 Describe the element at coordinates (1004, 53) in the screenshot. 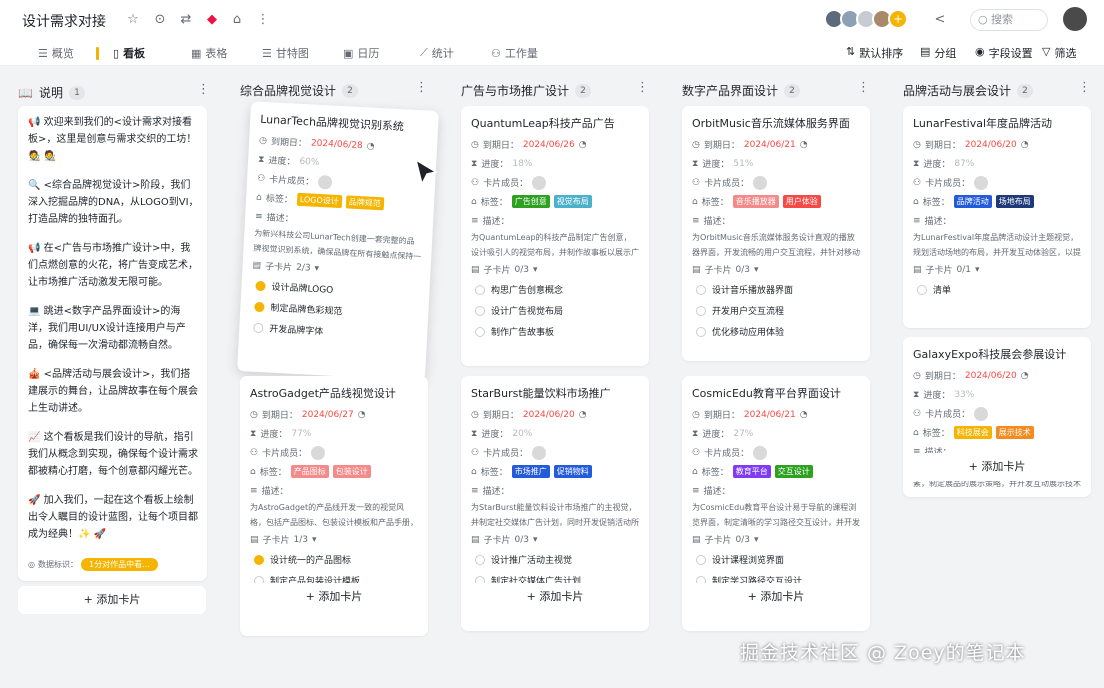

I see `fields-button: ◉ 字段设置` at that location.